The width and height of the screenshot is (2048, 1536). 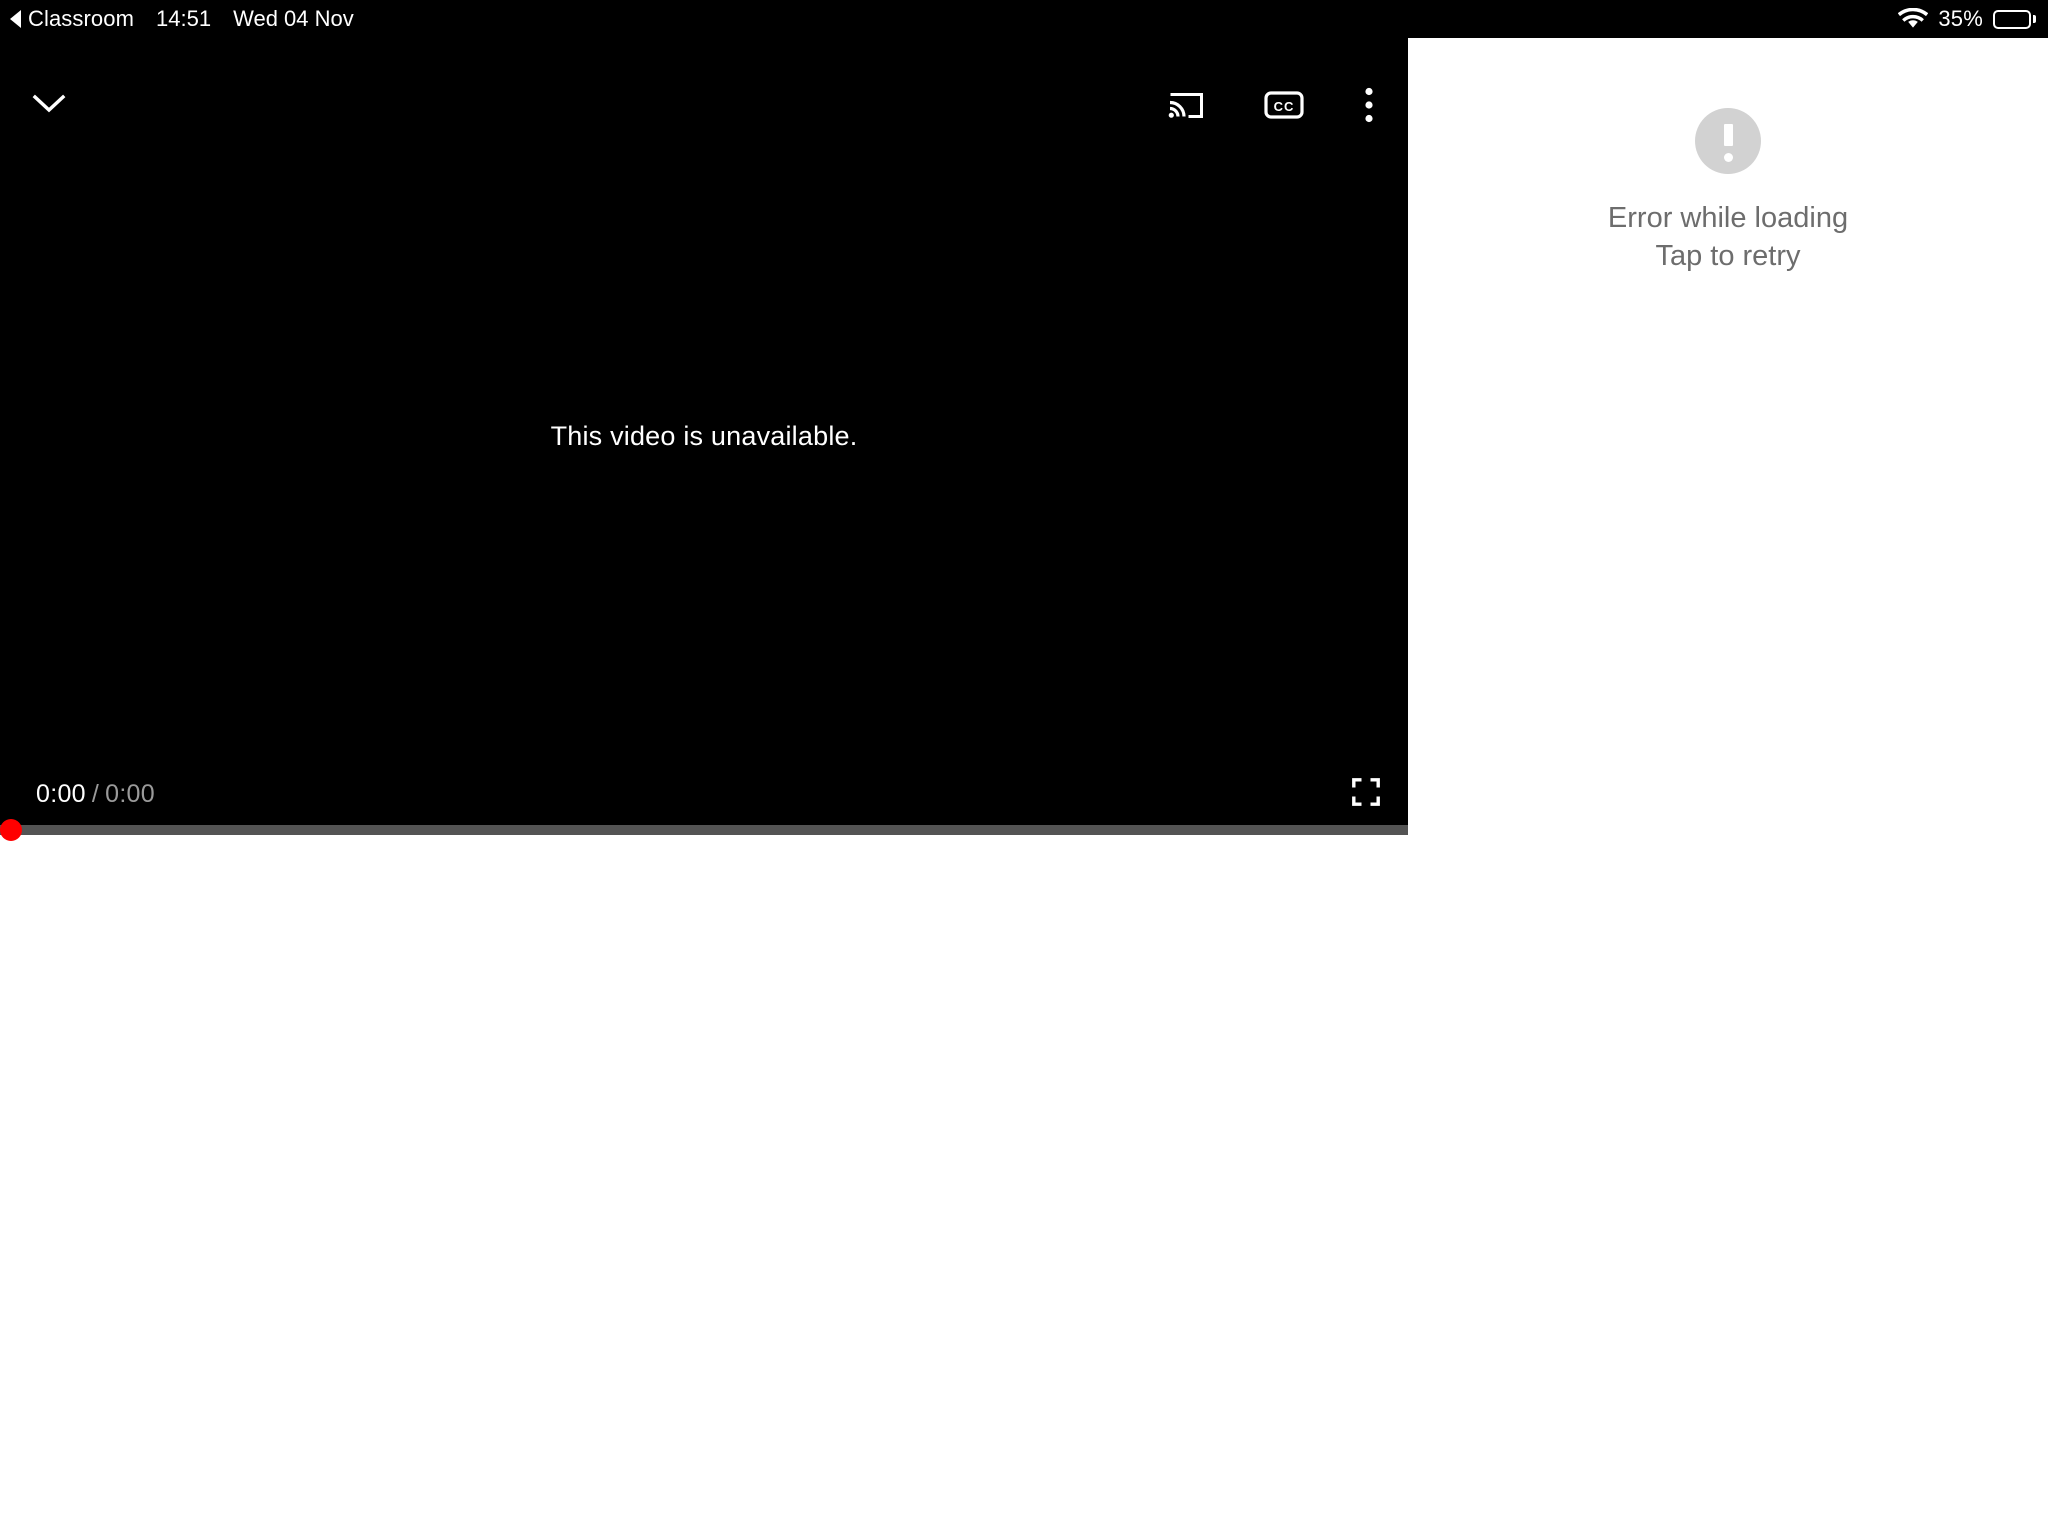 I want to click on status-bar-right: 35%, so click(x=1967, y=19).